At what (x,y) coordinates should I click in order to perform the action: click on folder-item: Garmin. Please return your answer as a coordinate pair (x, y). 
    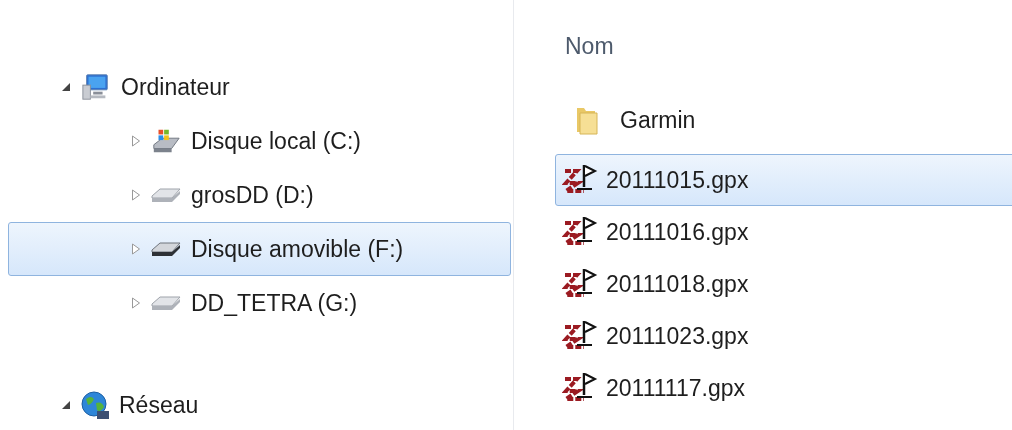
    Looking at the image, I should click on (783, 120).